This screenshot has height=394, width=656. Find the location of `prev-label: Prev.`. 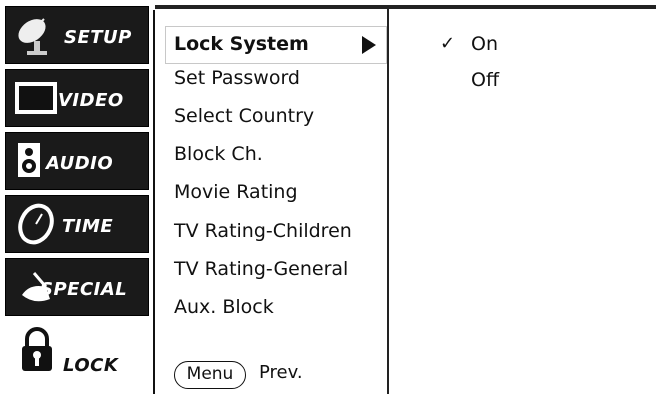

prev-label: Prev. is located at coordinates (281, 372).